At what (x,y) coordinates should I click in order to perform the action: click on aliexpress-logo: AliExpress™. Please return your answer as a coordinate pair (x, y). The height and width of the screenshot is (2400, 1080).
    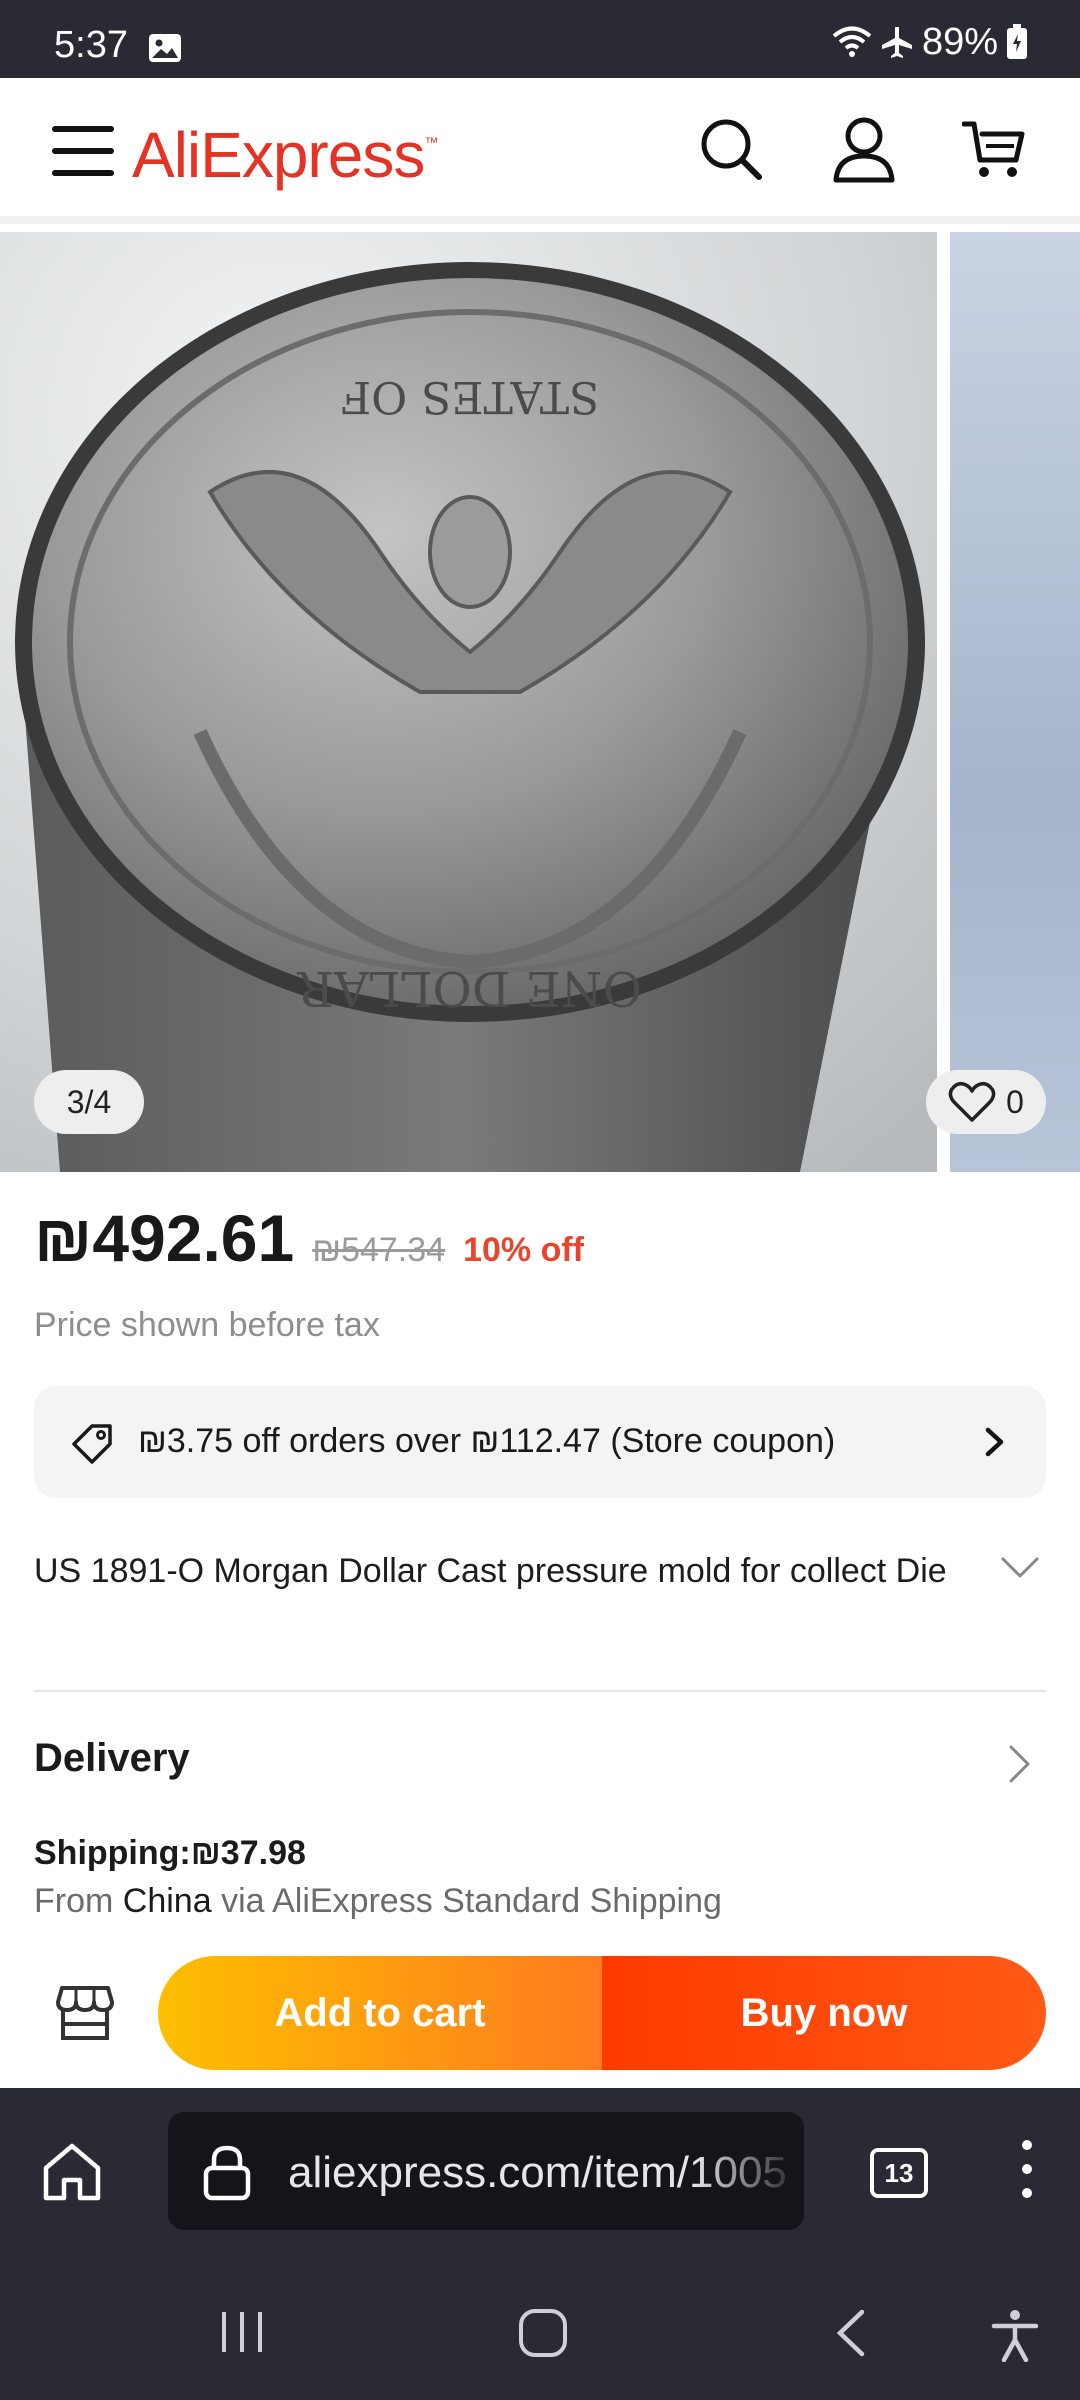
    Looking at the image, I should click on (285, 155).